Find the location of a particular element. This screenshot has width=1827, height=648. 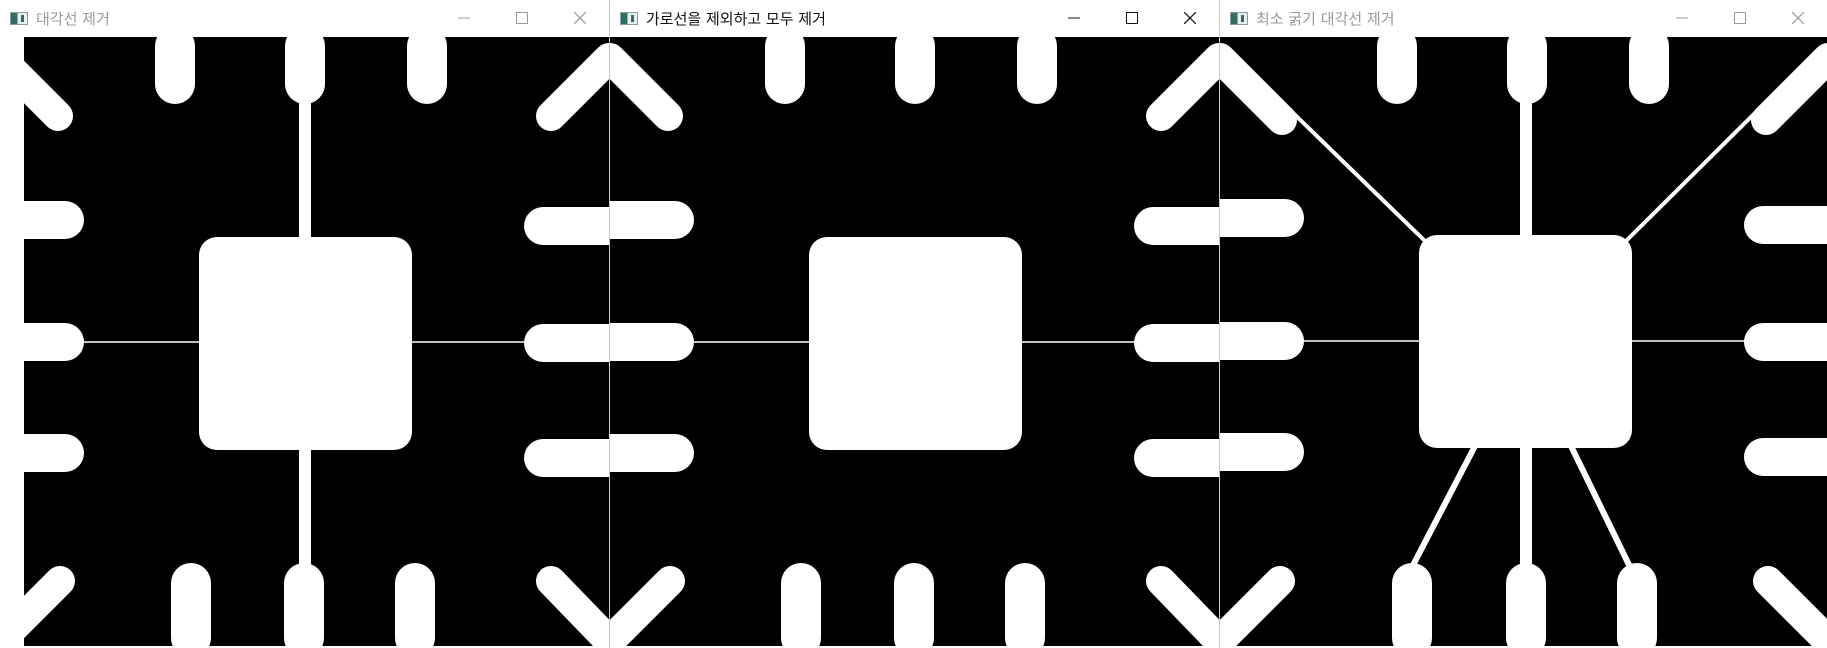

window-title: 대각선 제거 is located at coordinates (73, 18).